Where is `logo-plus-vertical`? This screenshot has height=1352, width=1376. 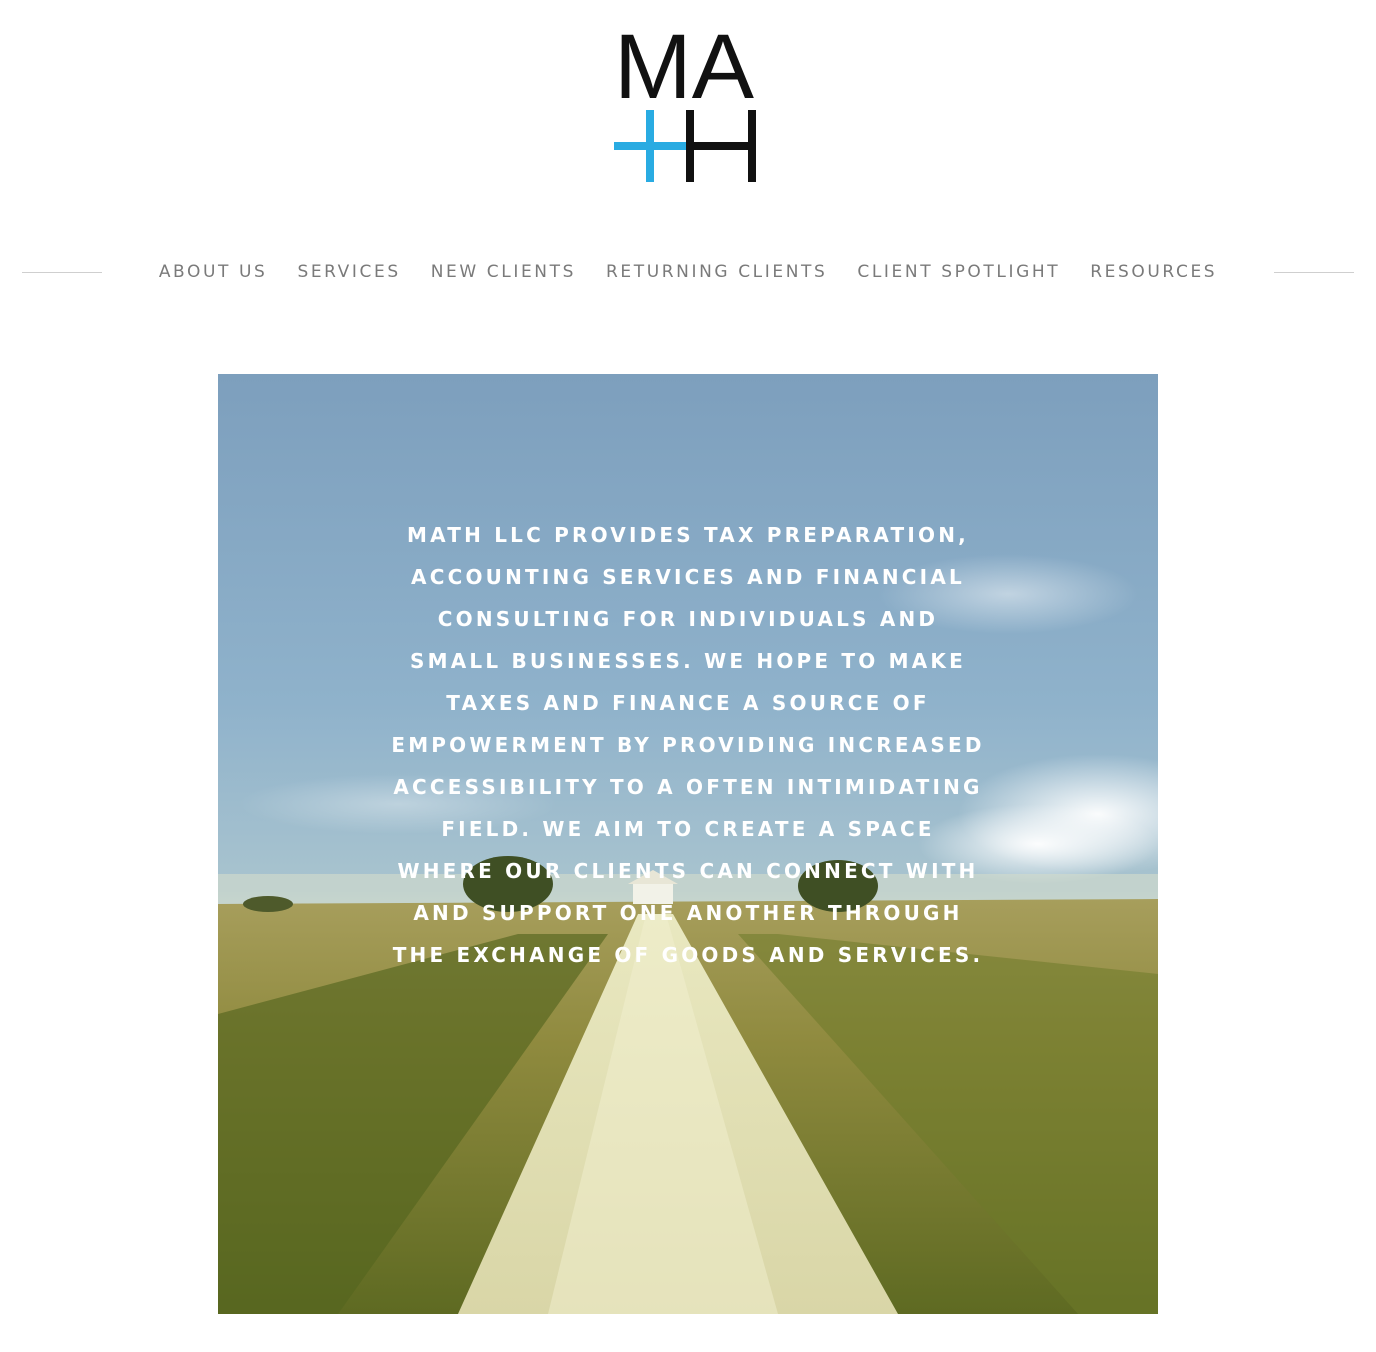
logo-plus-vertical is located at coordinates (650, 146).